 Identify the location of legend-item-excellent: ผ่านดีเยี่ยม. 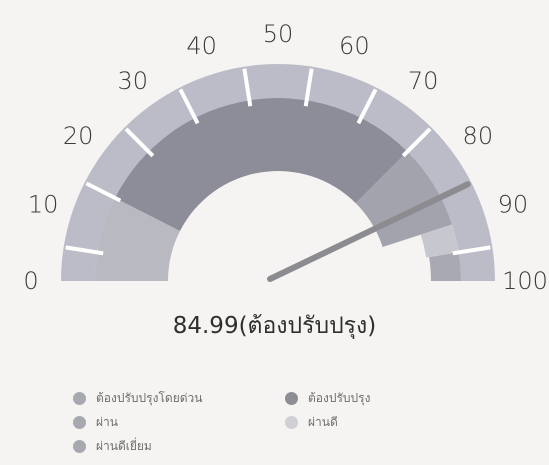
(112, 446).